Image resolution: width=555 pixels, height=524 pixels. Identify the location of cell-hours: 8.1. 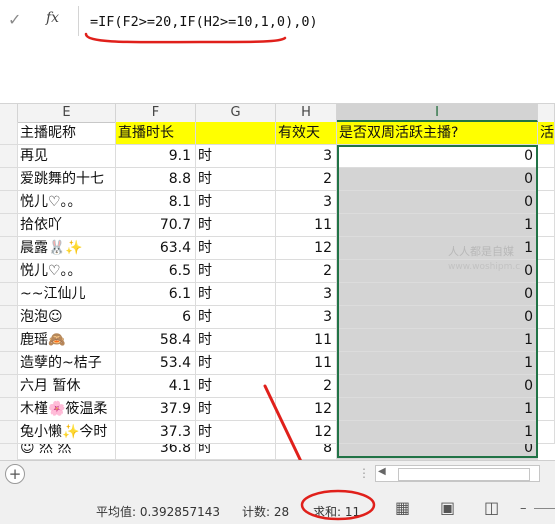
(156, 202).